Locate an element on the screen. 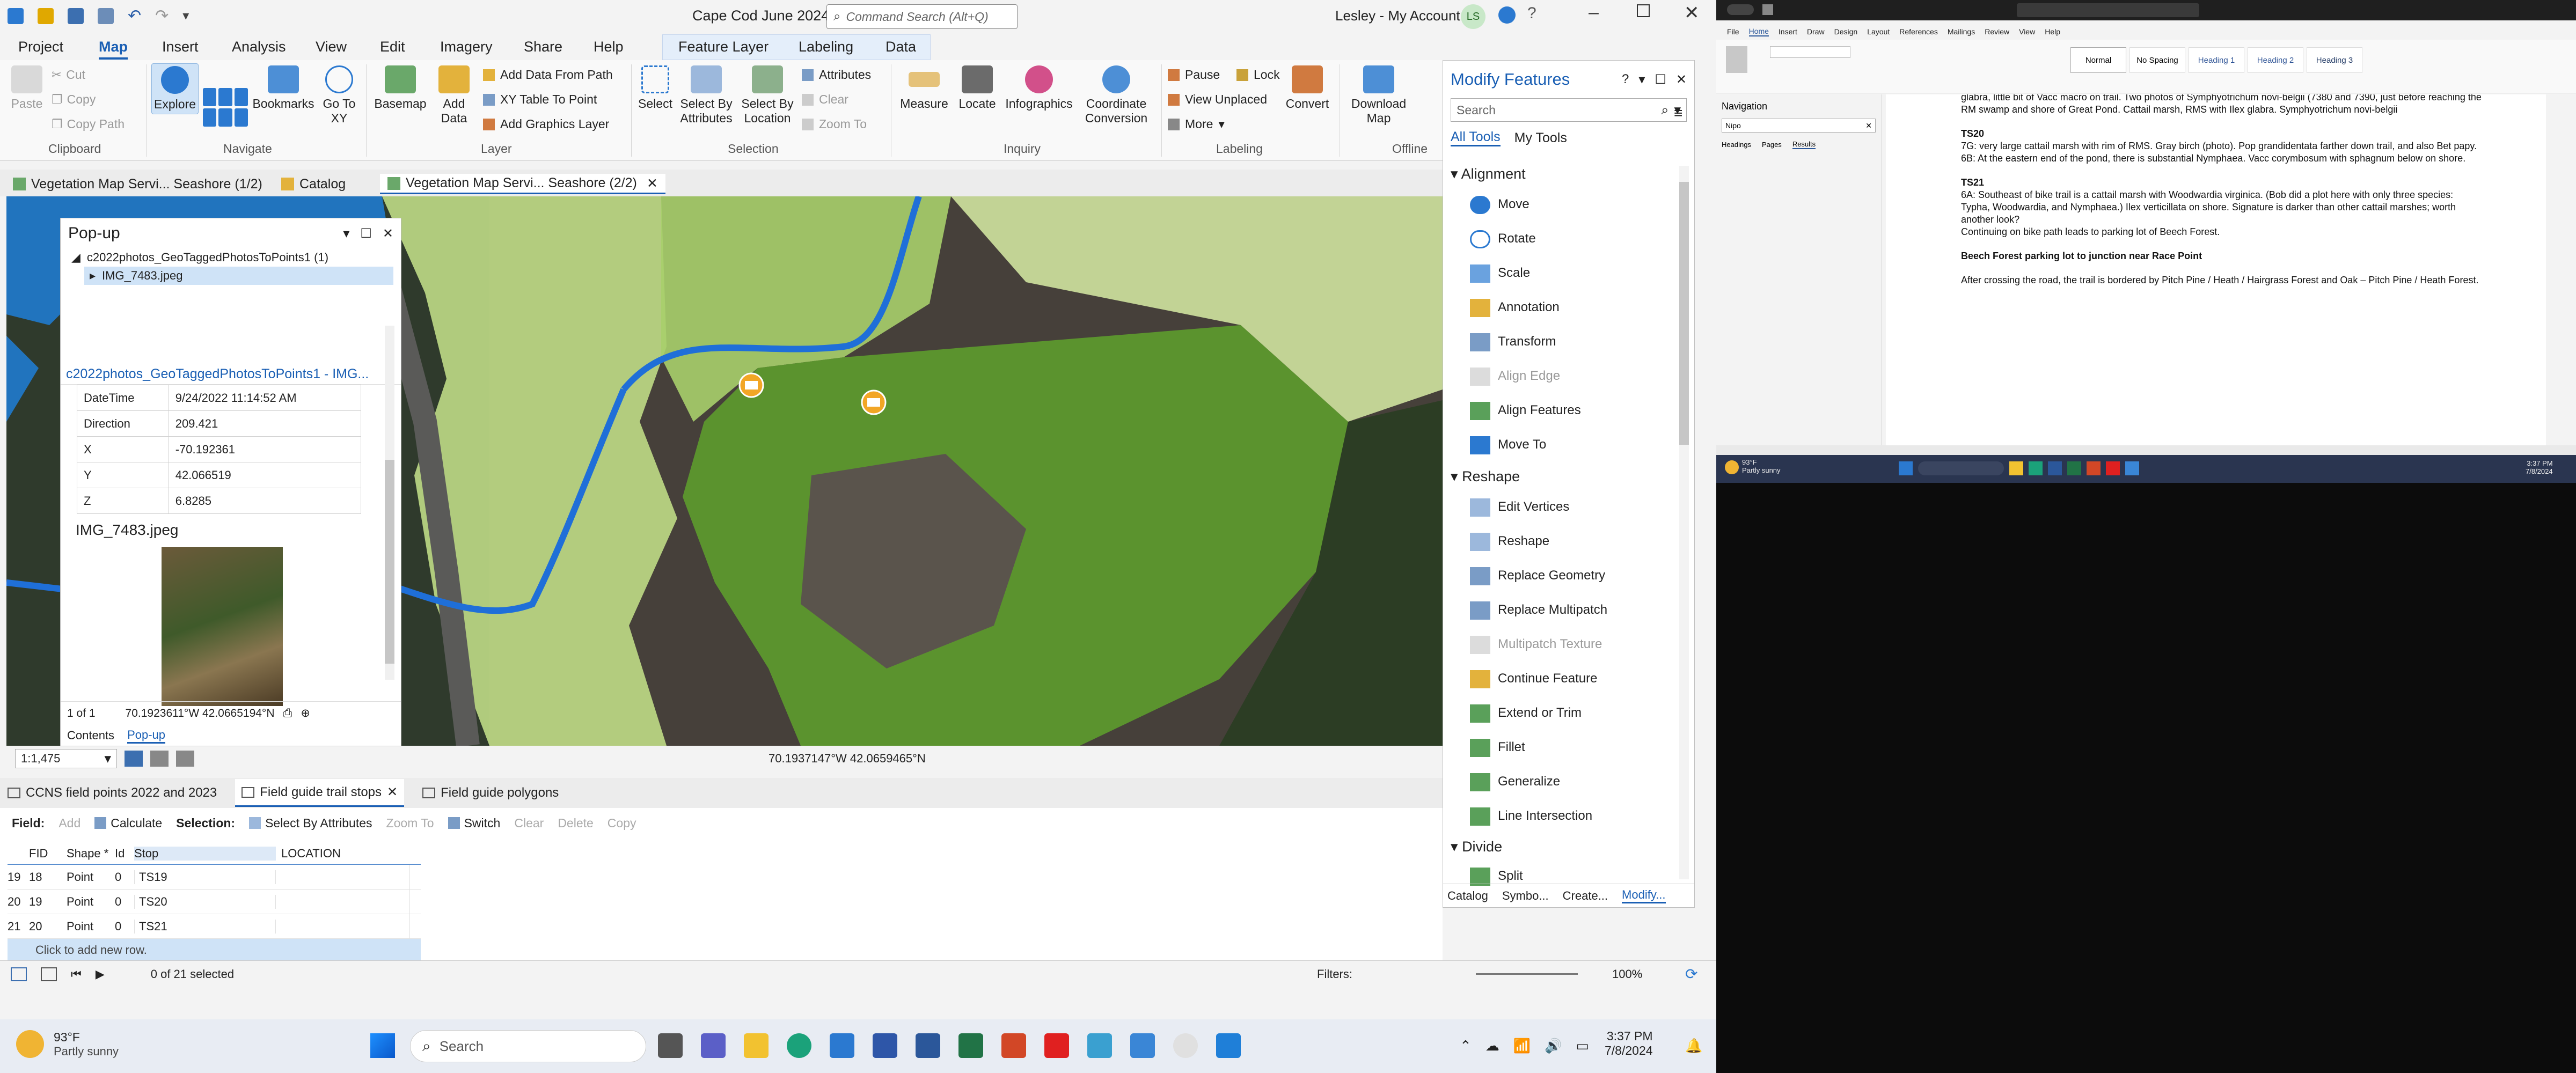  tool-annotation: Annotation is located at coordinates (1515, 308).